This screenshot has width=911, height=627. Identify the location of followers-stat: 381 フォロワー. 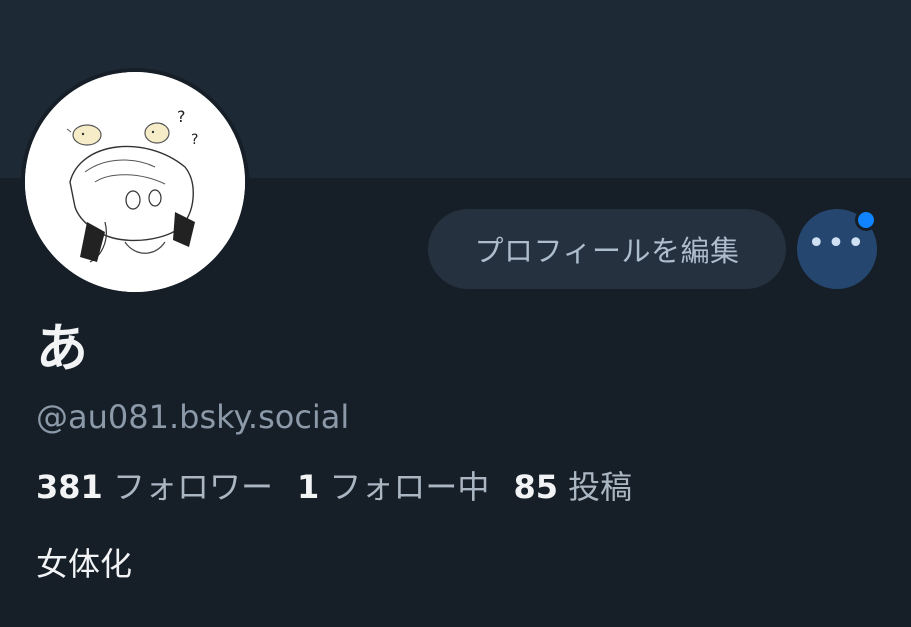
(154, 487).